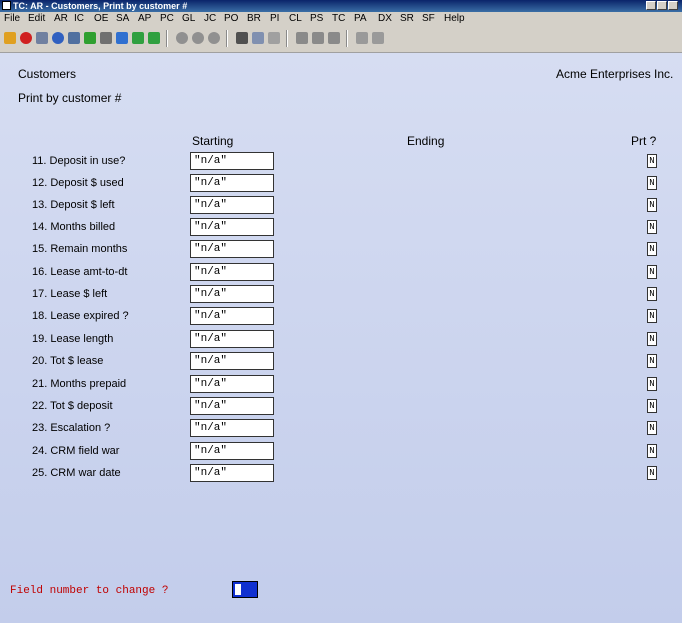 The height and width of the screenshot is (623, 682). I want to click on print-icon, so click(362, 38).